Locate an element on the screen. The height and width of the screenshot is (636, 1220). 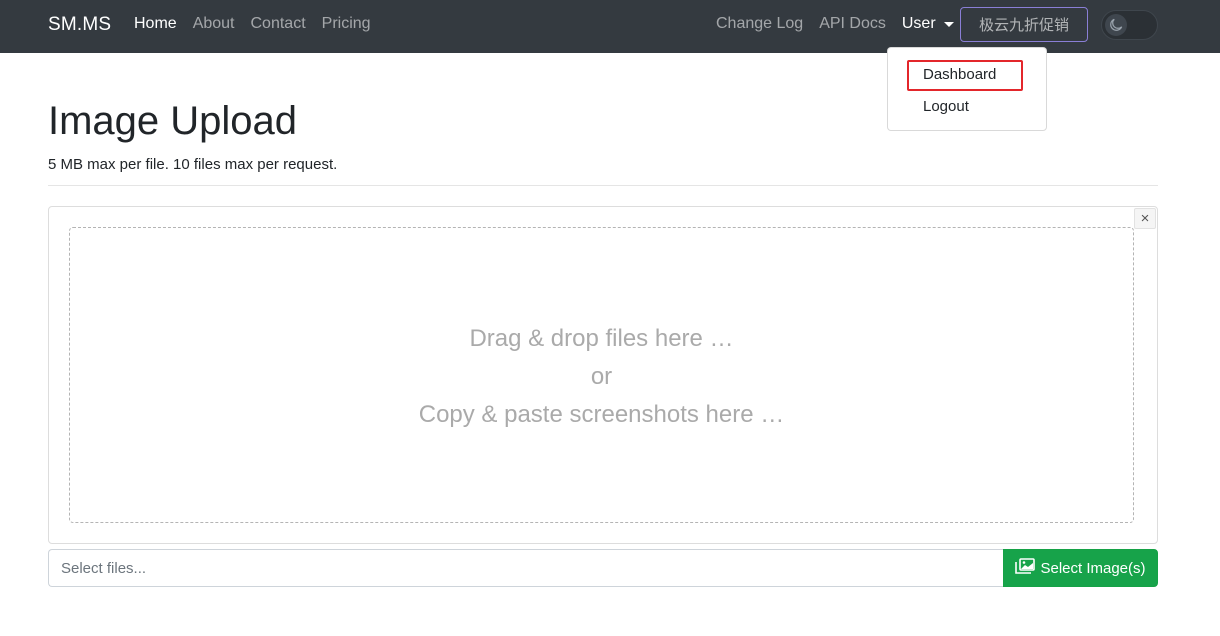
close-icon: × is located at coordinates (1145, 218).